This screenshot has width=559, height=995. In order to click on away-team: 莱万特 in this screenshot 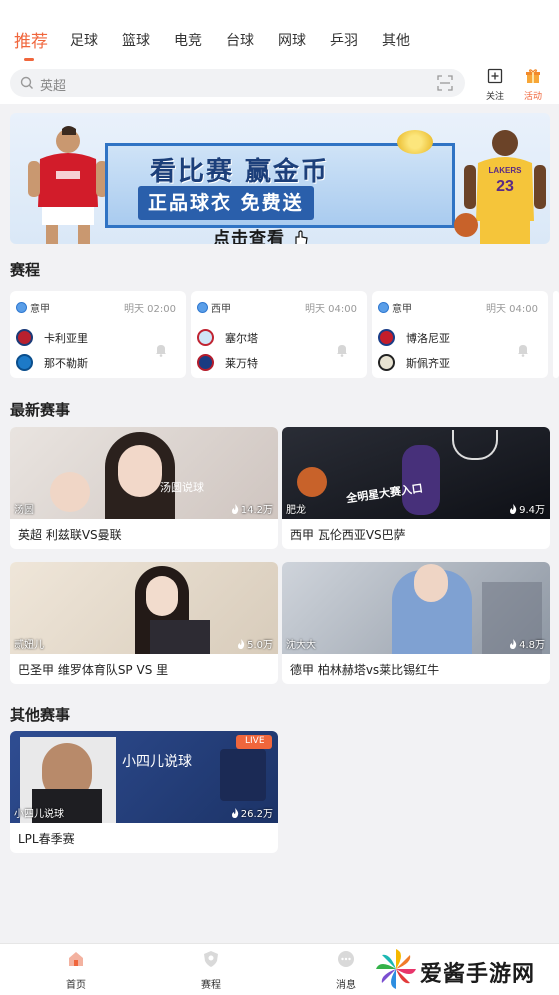, I will do `click(262, 363)`.